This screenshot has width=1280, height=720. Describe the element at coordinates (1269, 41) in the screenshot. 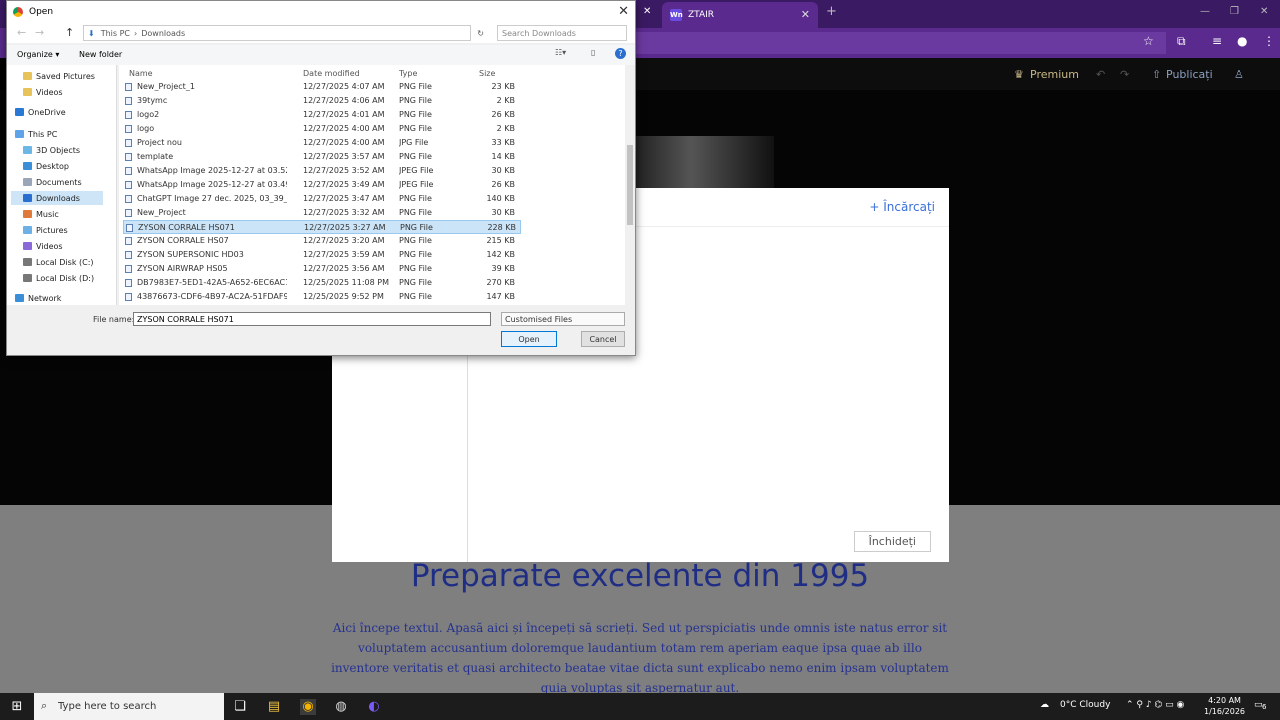

I see `menu-icon: ⋮` at that location.